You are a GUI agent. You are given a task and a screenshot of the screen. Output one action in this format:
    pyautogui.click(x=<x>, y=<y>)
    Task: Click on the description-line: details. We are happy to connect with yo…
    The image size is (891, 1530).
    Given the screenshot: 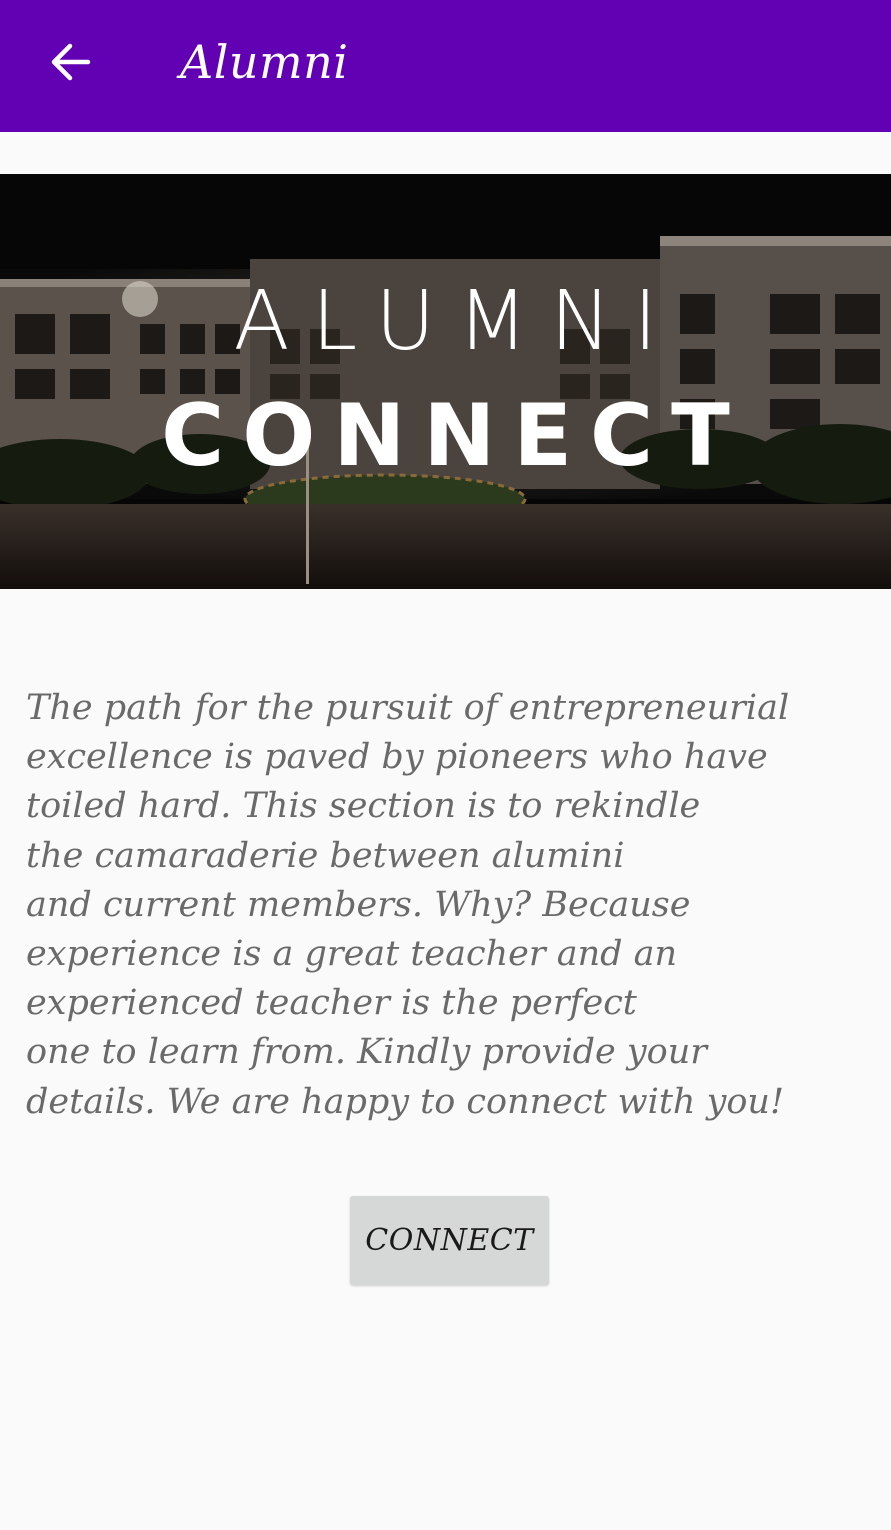 What is the action you would take?
    pyautogui.click(x=405, y=1101)
    